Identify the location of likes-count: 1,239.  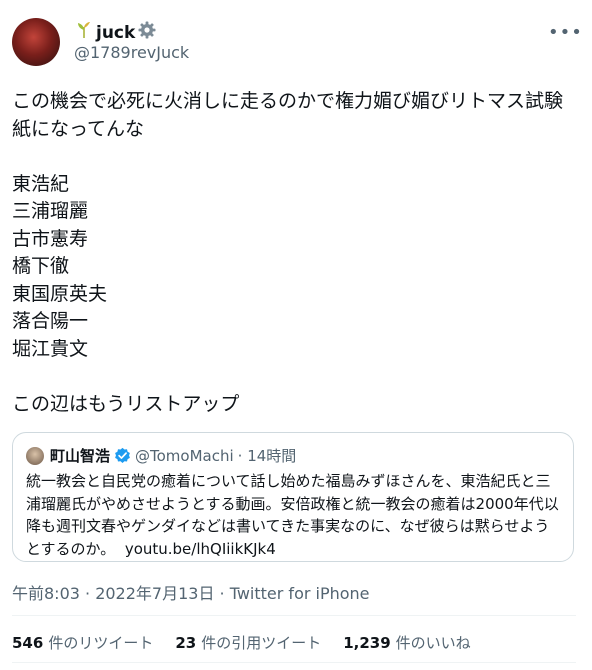
(367, 643).